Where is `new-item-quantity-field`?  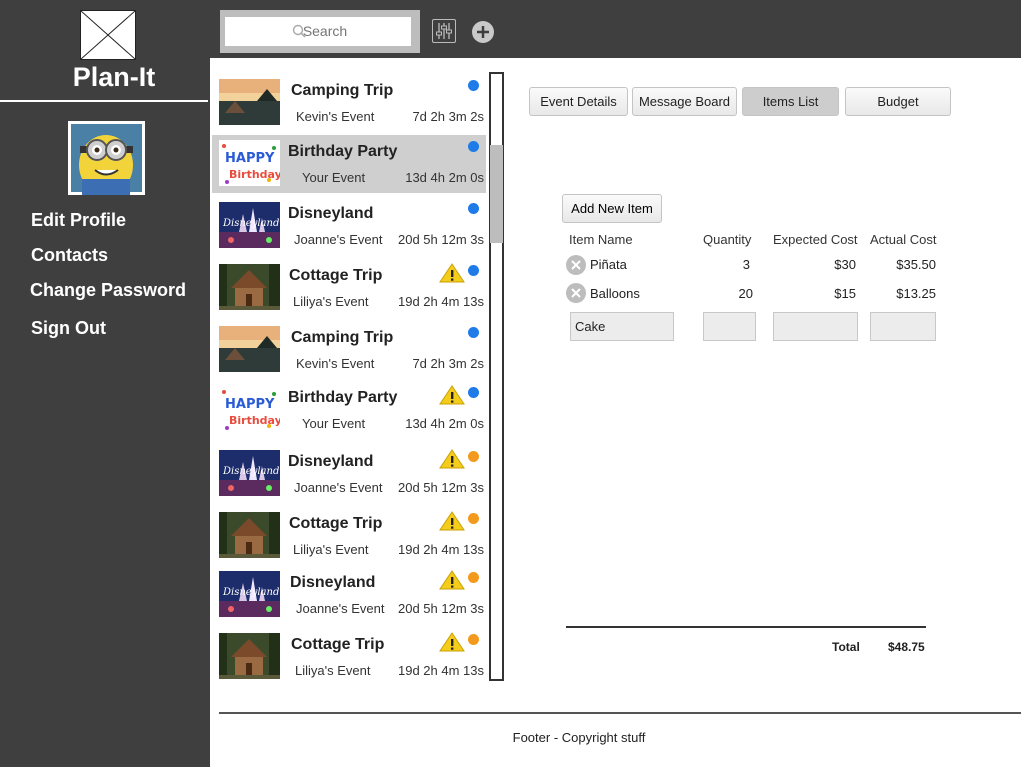 new-item-quantity-field is located at coordinates (729, 326).